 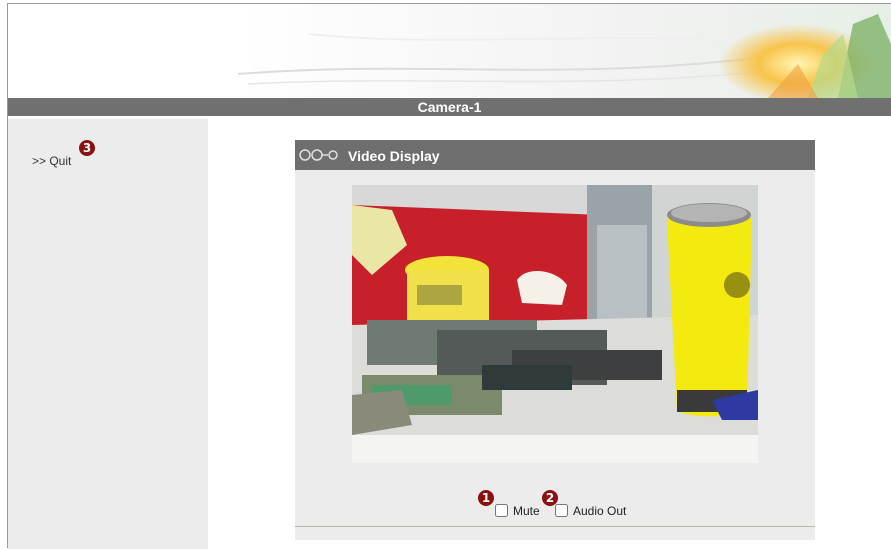 I want to click on mute-label: Mute, so click(x=526, y=511).